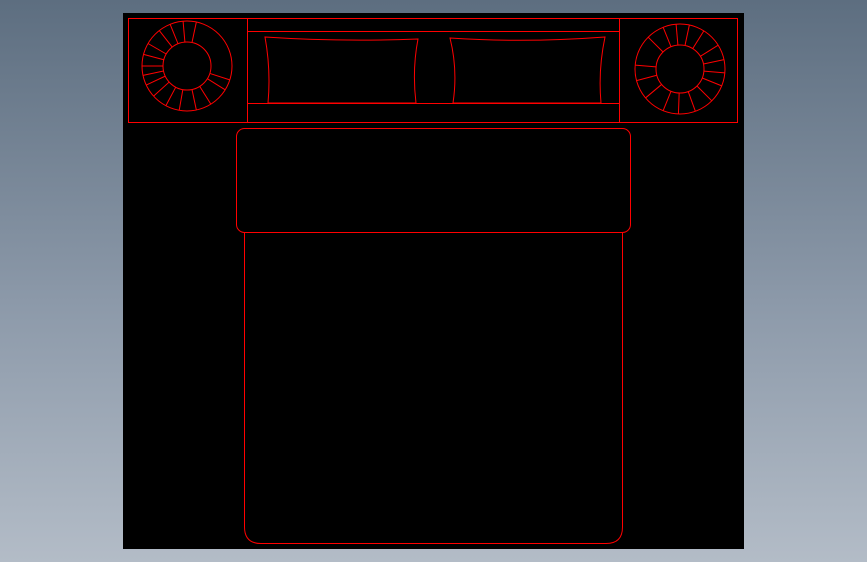 Image resolution: width=867 pixels, height=562 pixels. I want to click on nightstand-left, so click(188, 70).